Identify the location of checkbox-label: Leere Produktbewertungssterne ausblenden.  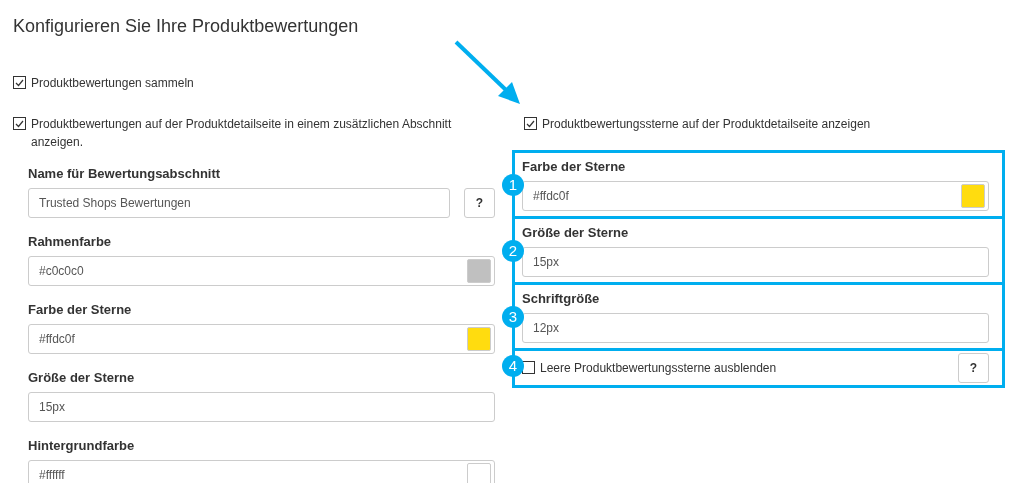
(658, 368).